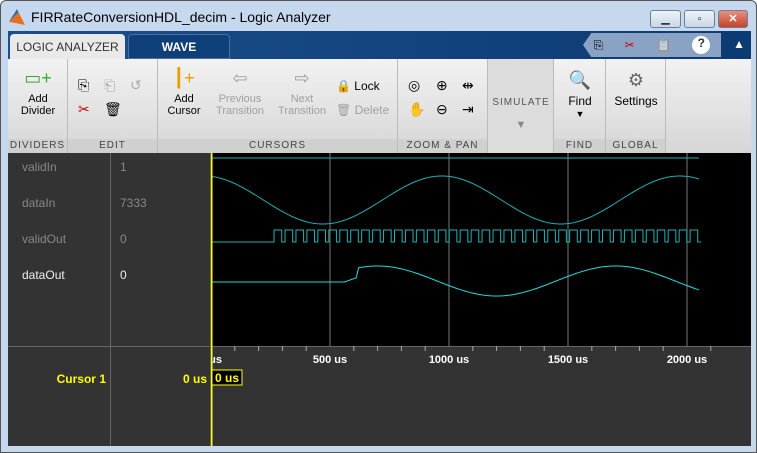 Image resolution: width=757 pixels, height=453 pixels. What do you see at coordinates (240, 78) in the screenshot?
I see `arrow-left-icon: ⇦` at bounding box center [240, 78].